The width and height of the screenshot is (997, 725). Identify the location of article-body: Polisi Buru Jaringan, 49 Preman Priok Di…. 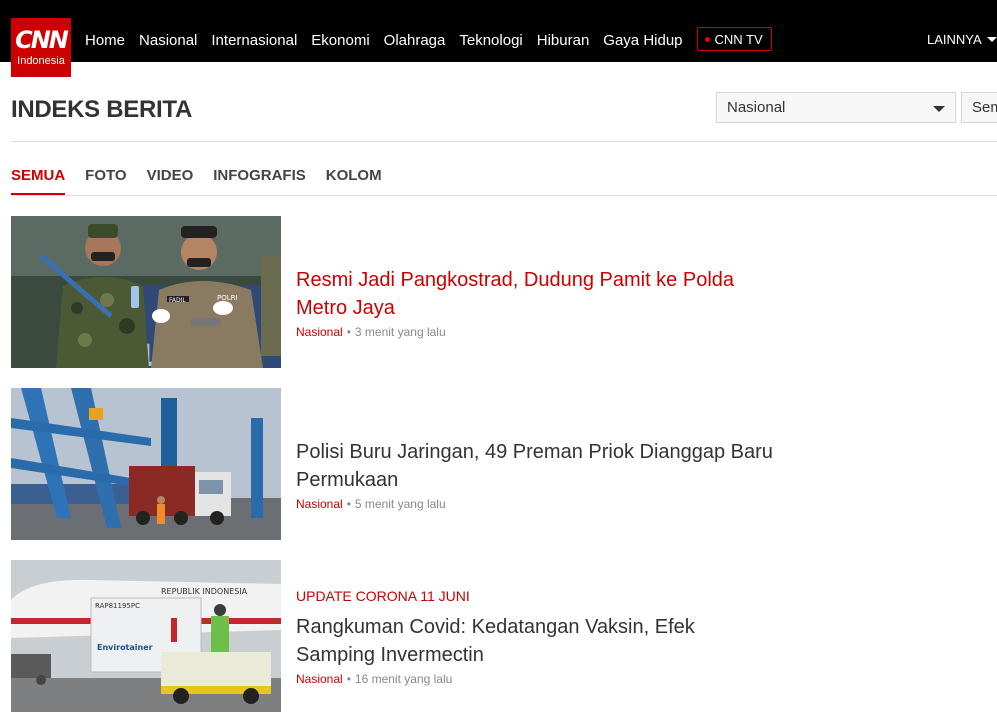
(536, 475).